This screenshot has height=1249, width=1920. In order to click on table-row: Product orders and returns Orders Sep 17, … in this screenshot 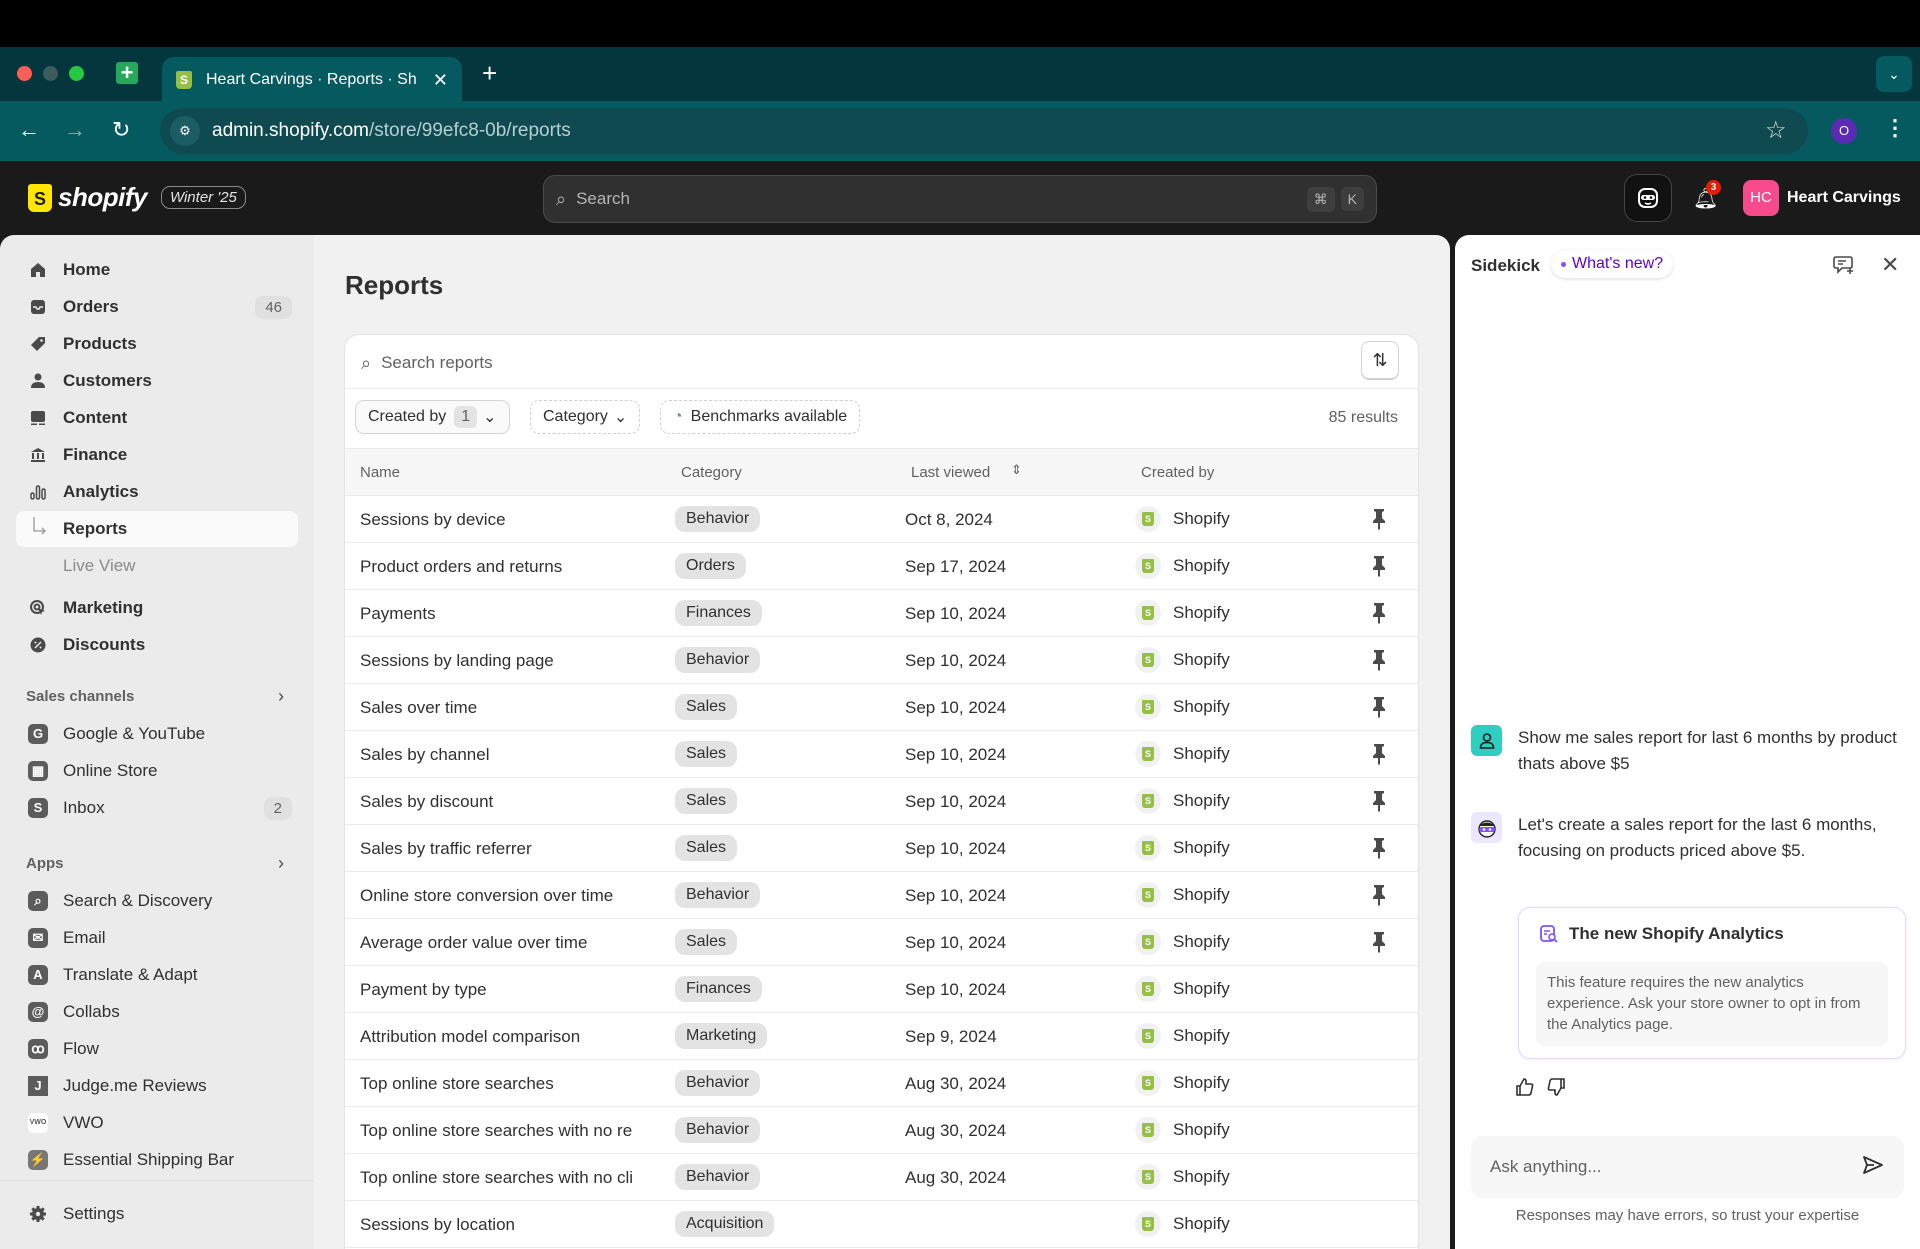, I will do `click(881, 566)`.